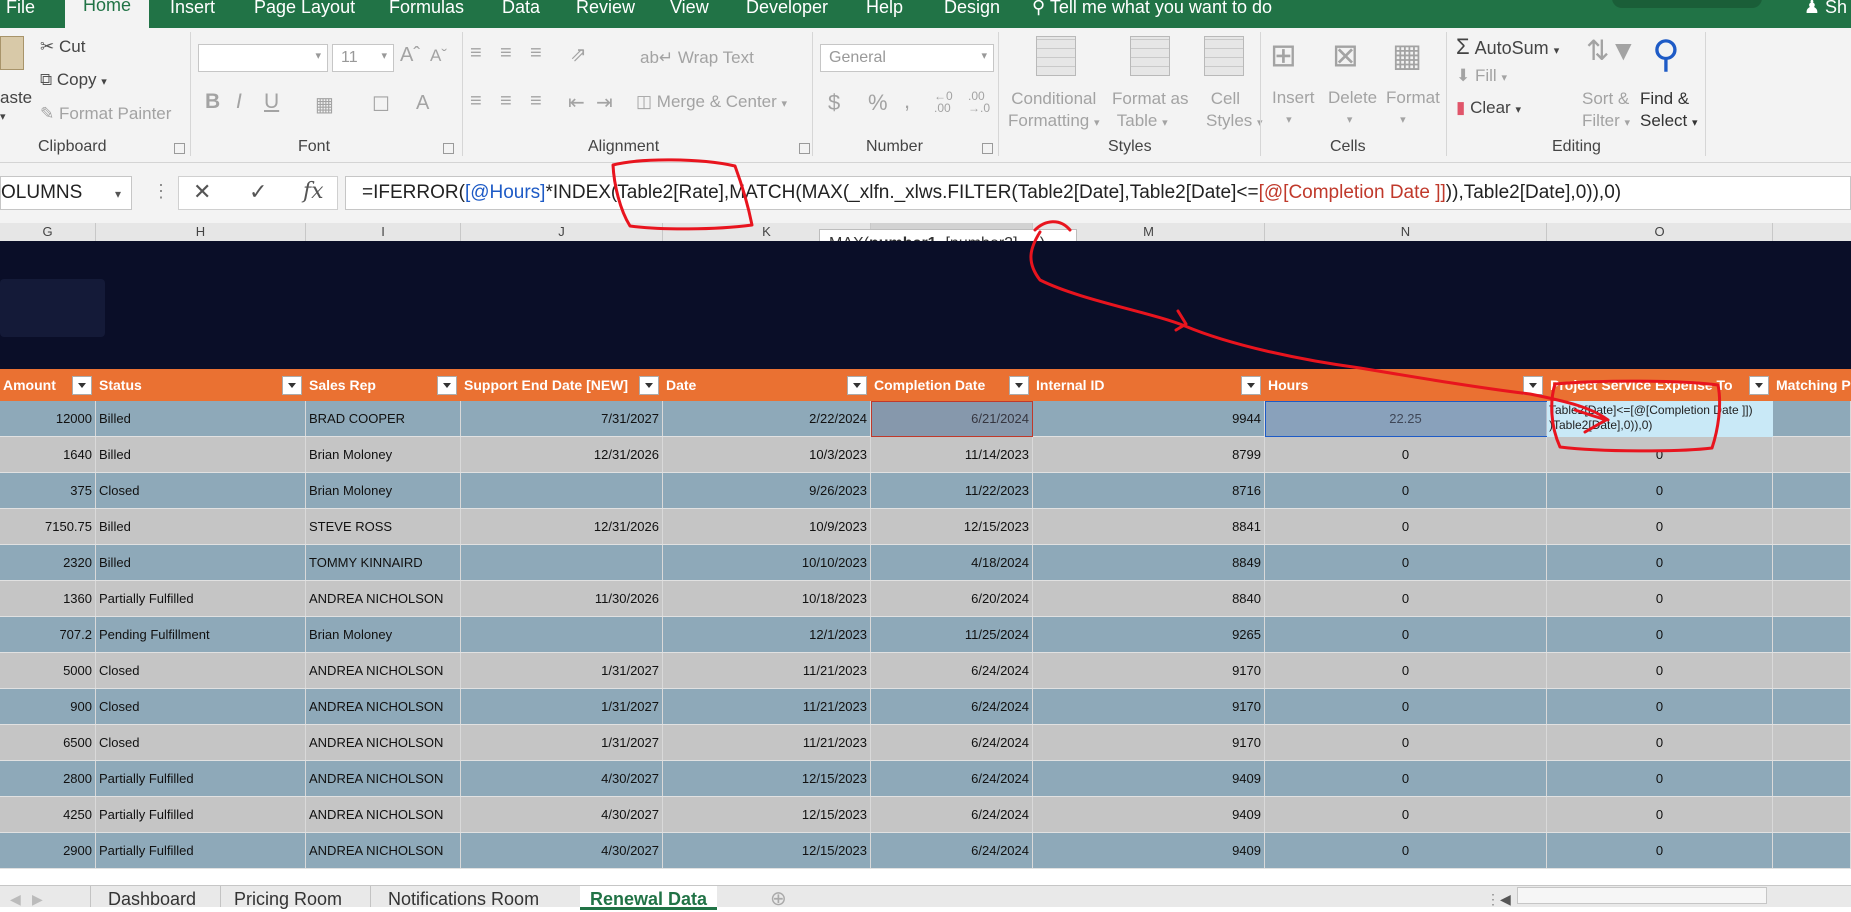  Describe the element at coordinates (1505, 896) in the screenshot. I see `hscroll-left-icon: ◀` at that location.